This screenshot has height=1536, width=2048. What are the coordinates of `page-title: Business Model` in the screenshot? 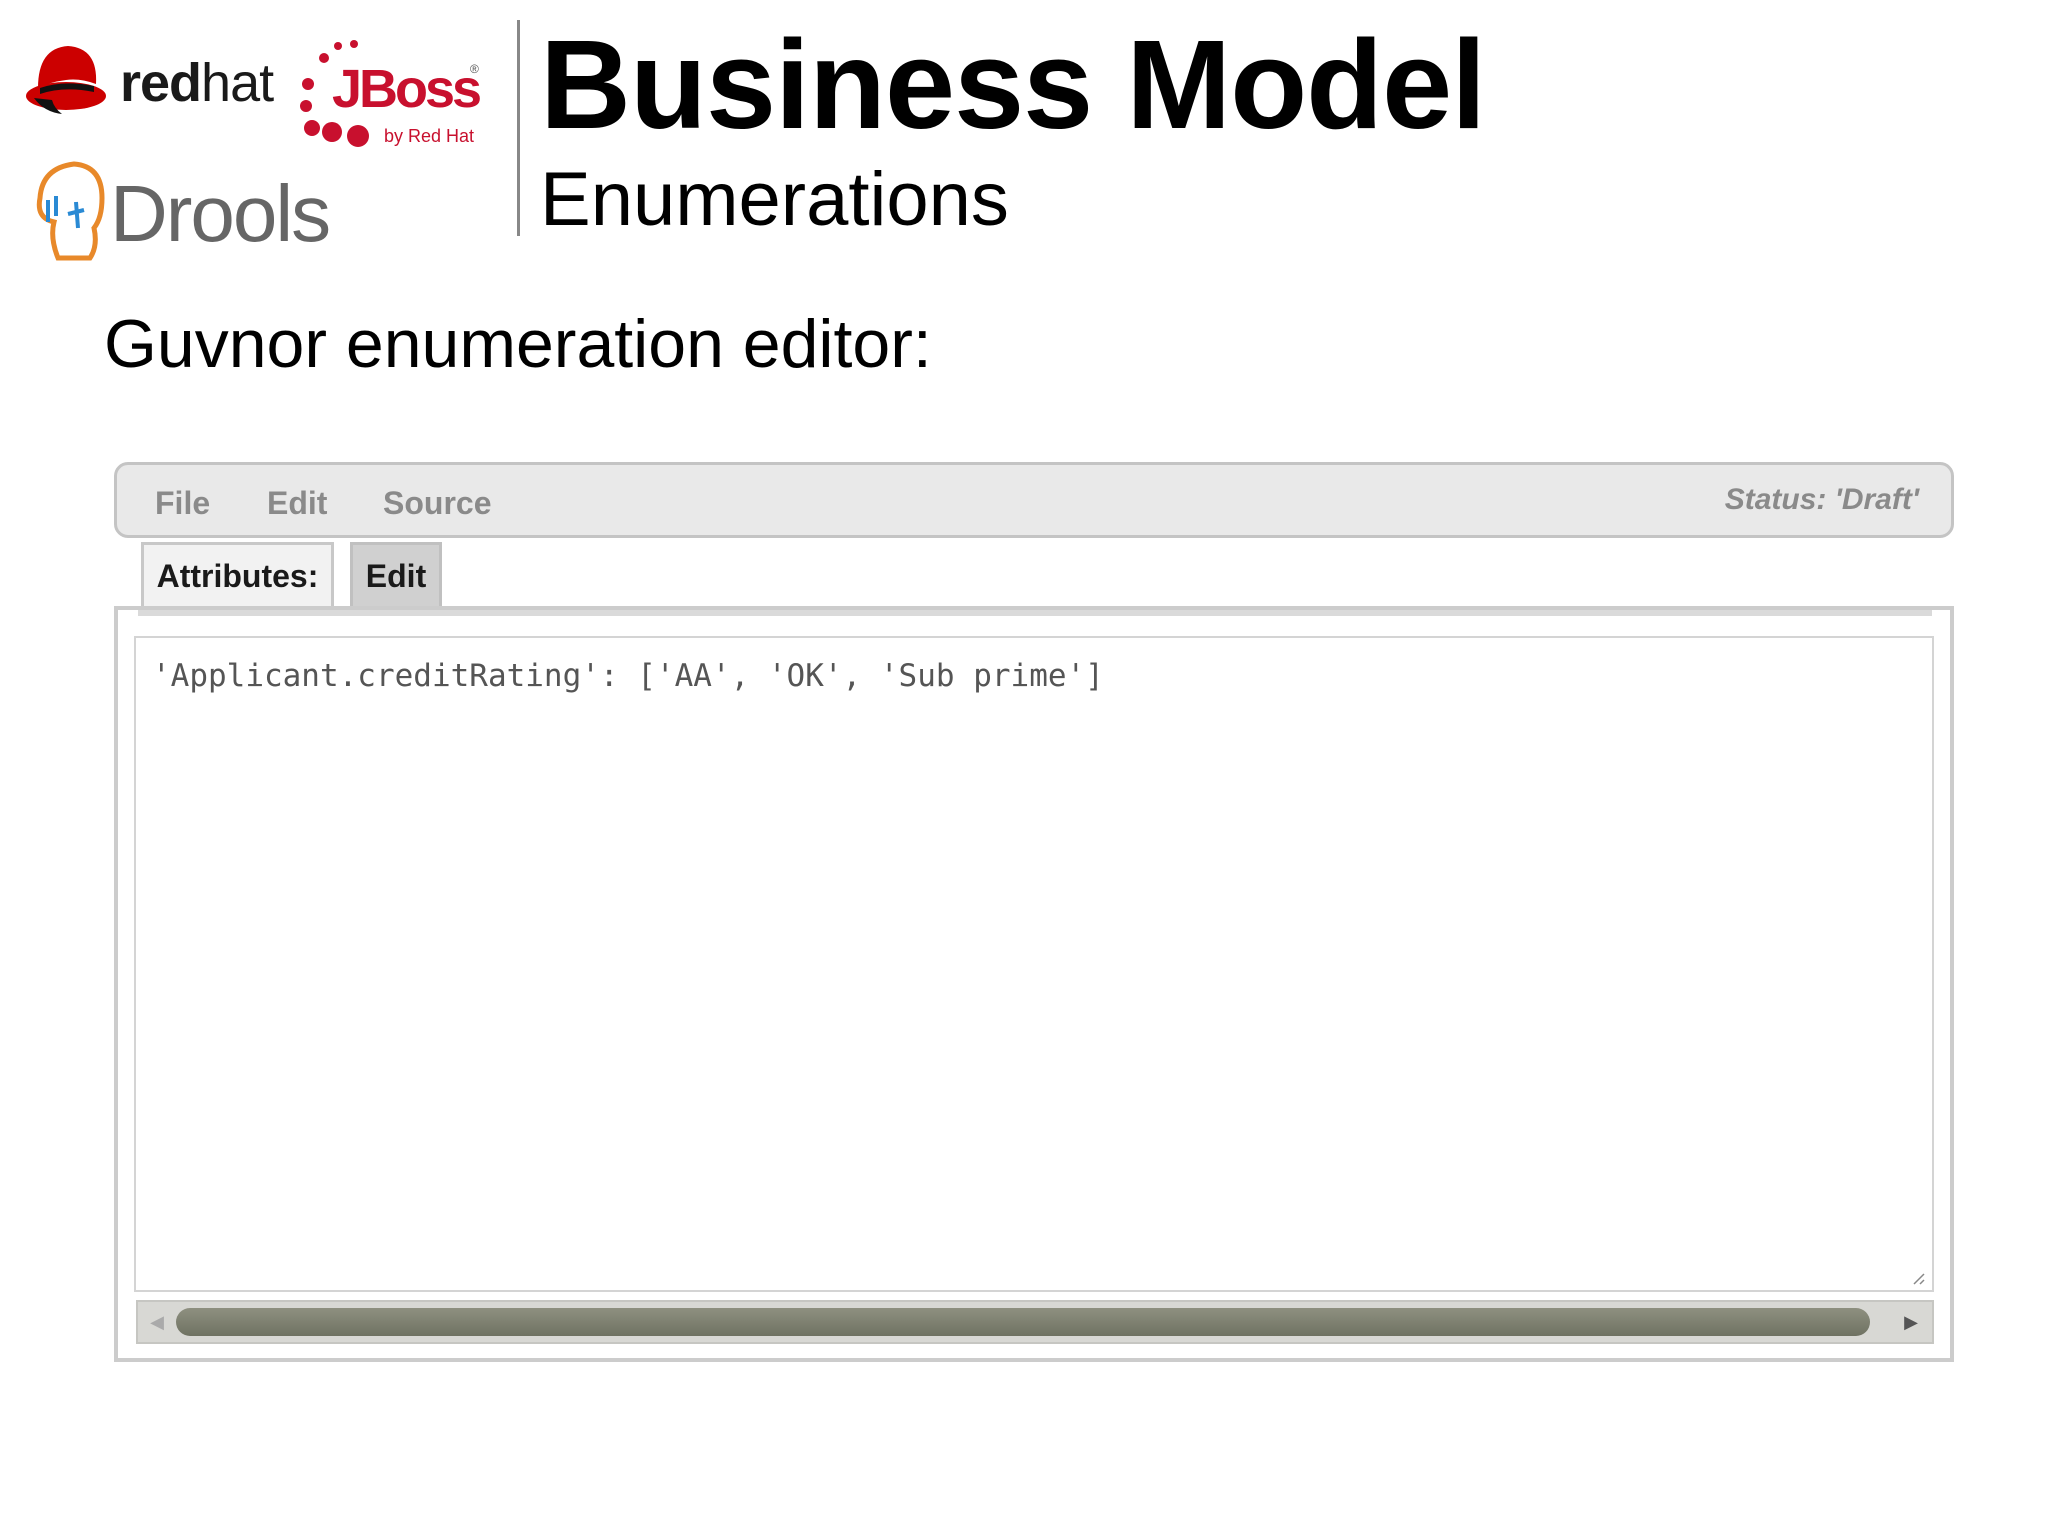 It's located at (1013, 84).